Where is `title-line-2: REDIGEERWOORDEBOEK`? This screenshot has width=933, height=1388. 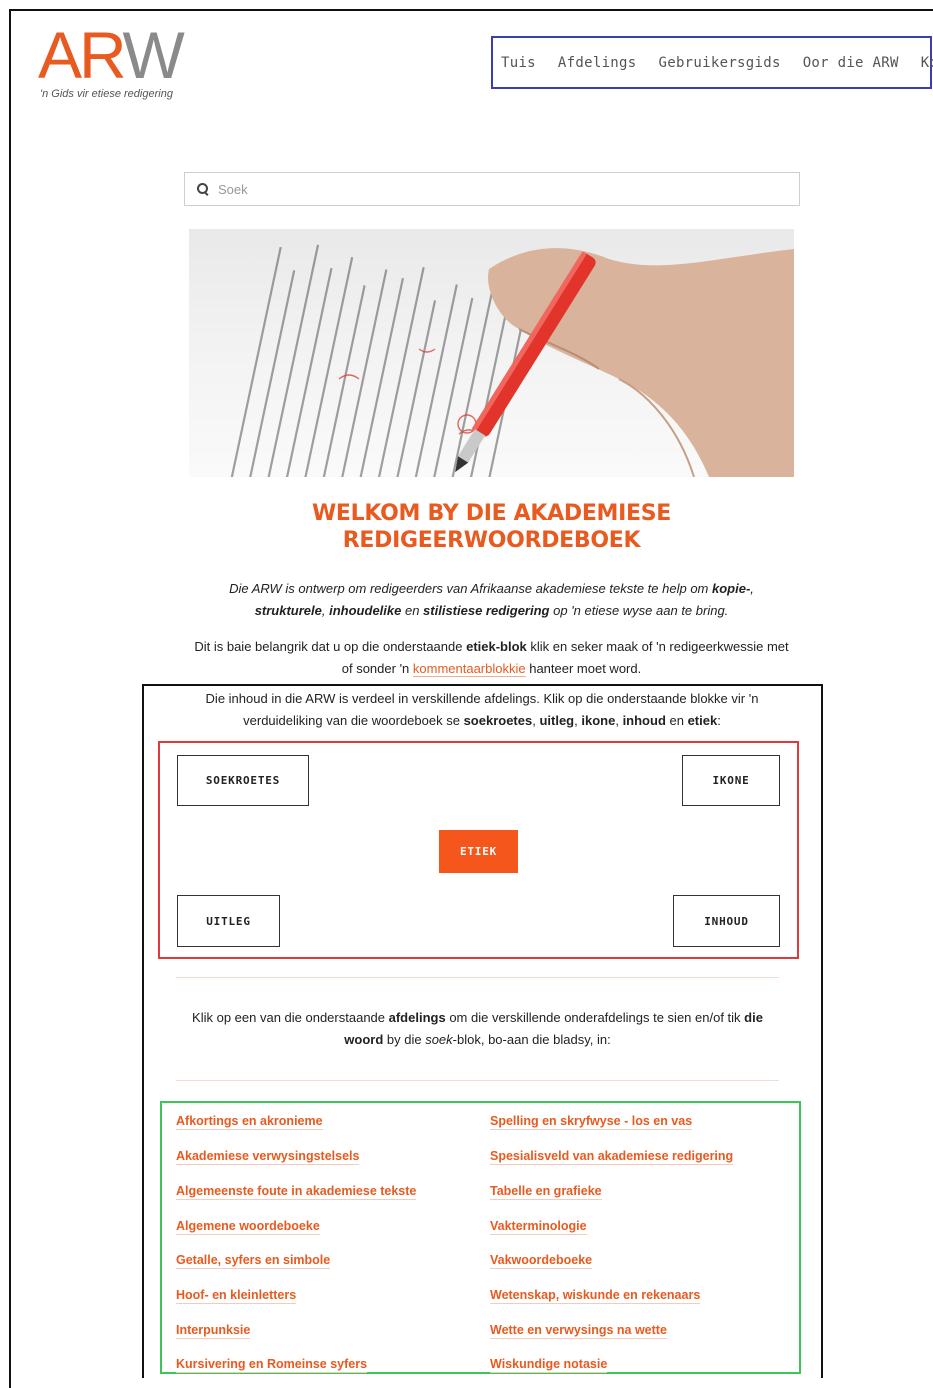
title-line-2: REDIGEERWOORDEBOEK is located at coordinates (491, 540).